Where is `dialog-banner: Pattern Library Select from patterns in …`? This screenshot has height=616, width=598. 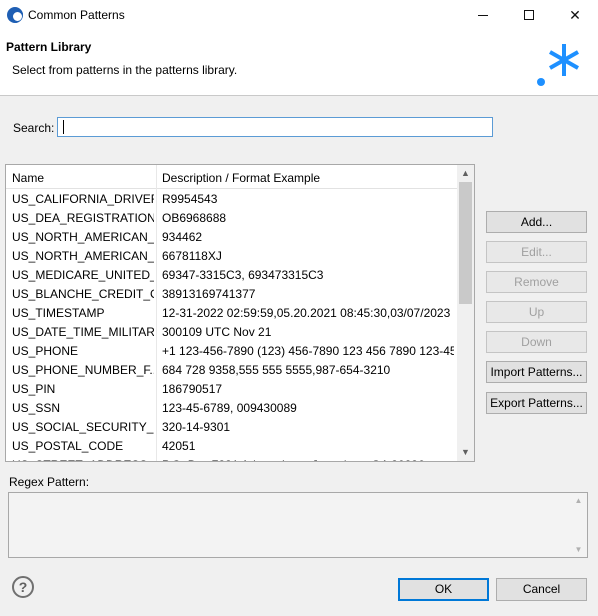 dialog-banner: Pattern Library Select from patterns in … is located at coordinates (299, 63).